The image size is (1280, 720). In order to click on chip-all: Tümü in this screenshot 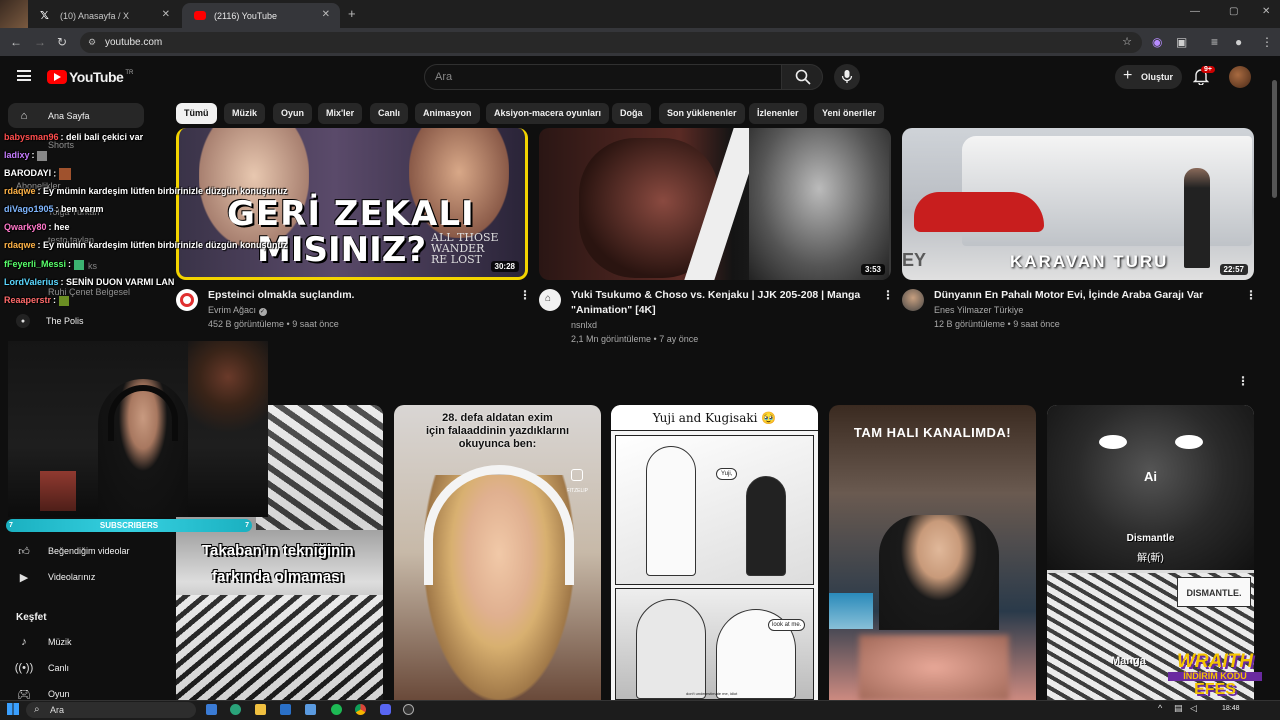, I will do `click(196, 113)`.